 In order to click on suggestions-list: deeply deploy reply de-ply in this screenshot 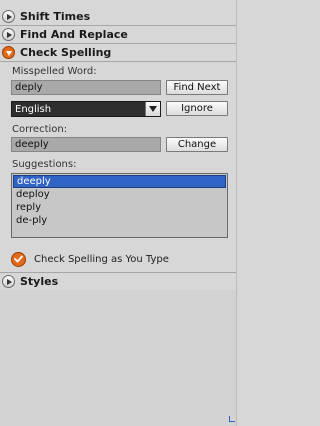, I will do `click(119, 205)`.